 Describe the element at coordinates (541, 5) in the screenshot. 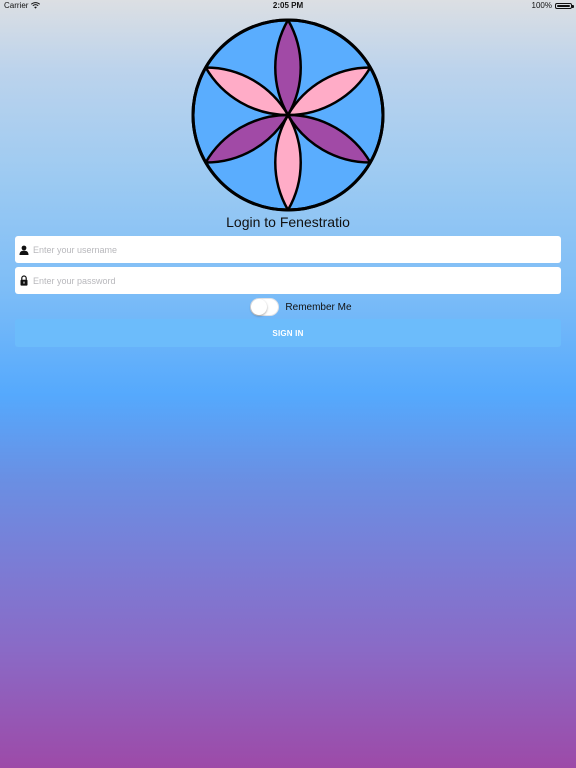

I see `battery-percent: 100%` at that location.